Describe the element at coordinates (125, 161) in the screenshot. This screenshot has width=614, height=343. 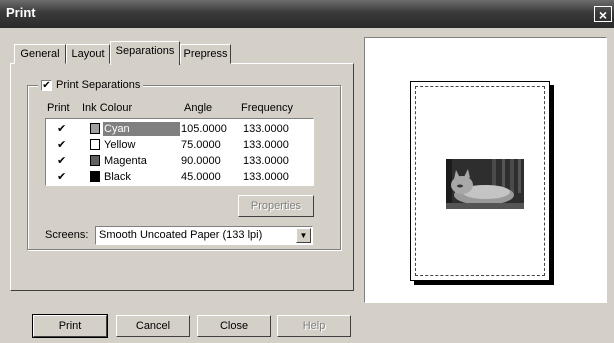
I see `ink-name: Magenta` at that location.